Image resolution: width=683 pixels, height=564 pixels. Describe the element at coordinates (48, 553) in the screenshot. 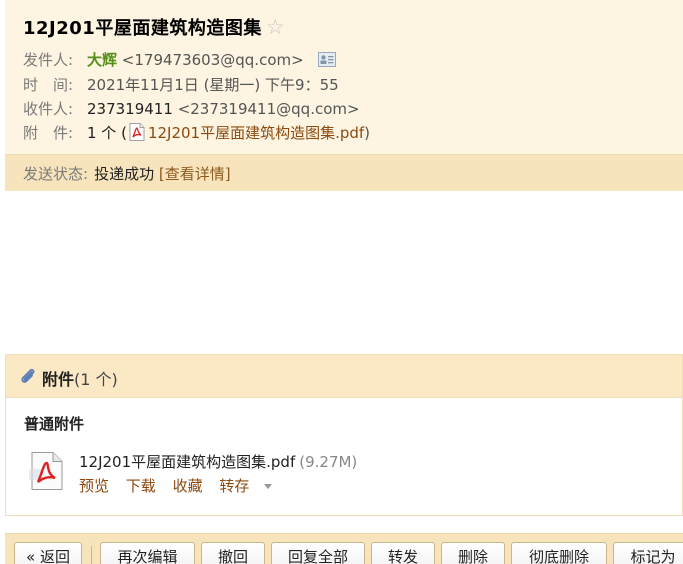

I see `back-button: « 返回` at that location.